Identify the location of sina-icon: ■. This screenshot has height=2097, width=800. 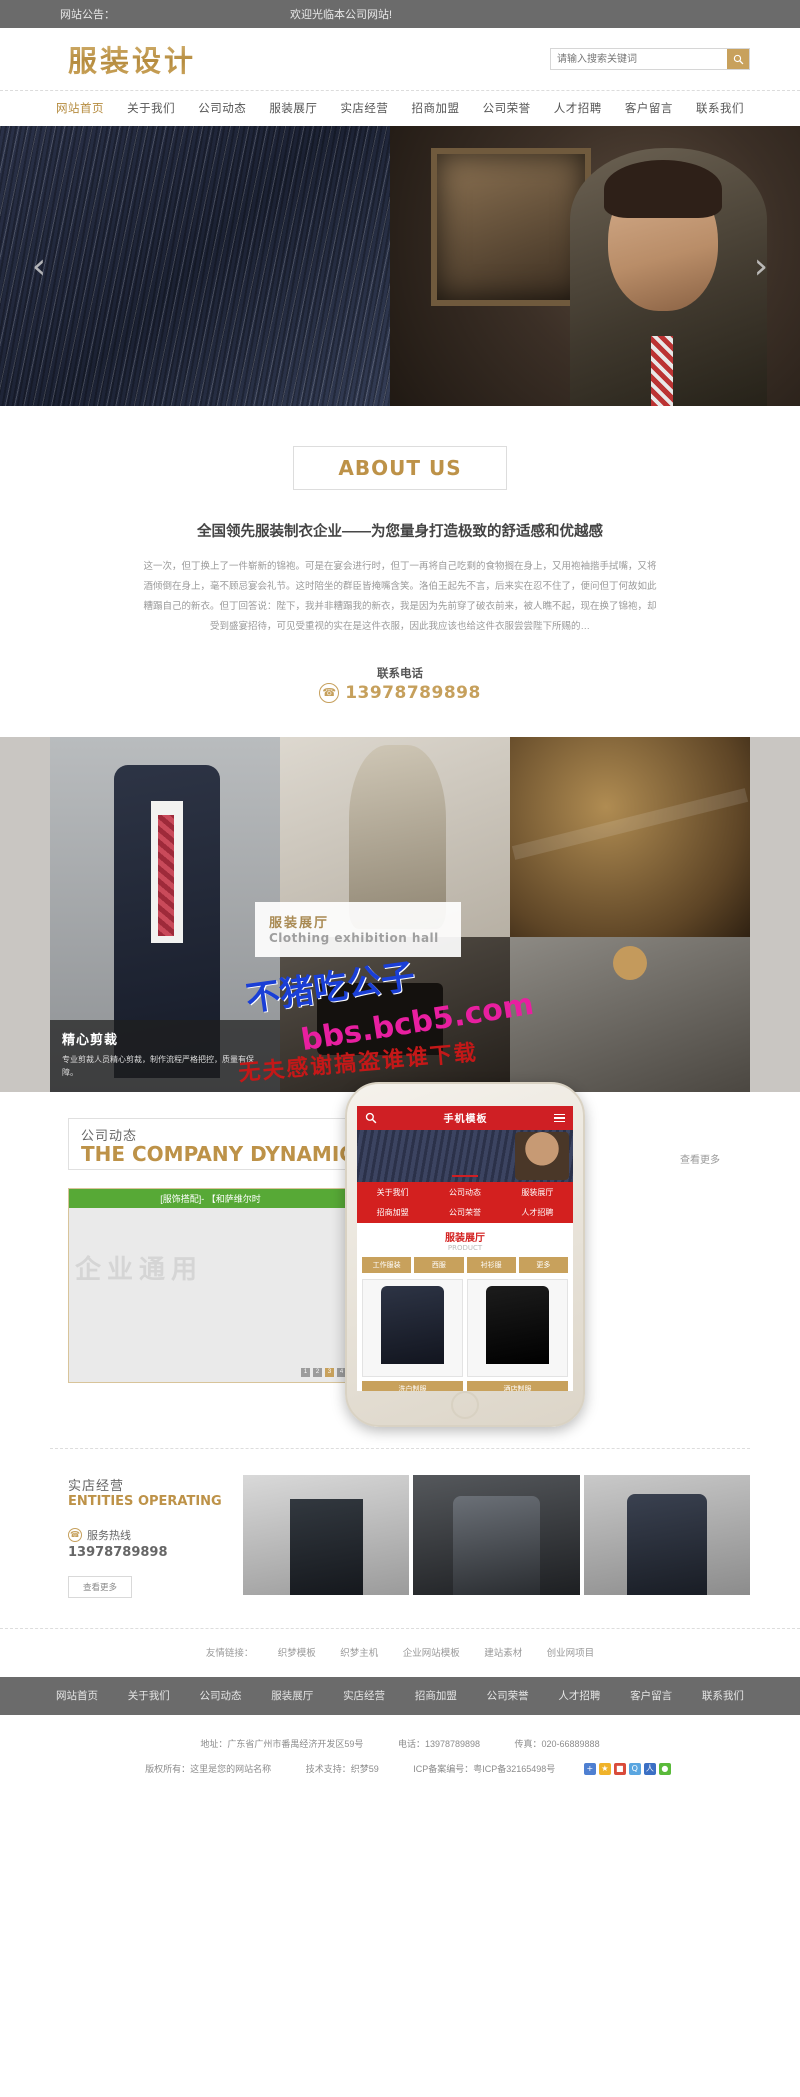
(619, 1769).